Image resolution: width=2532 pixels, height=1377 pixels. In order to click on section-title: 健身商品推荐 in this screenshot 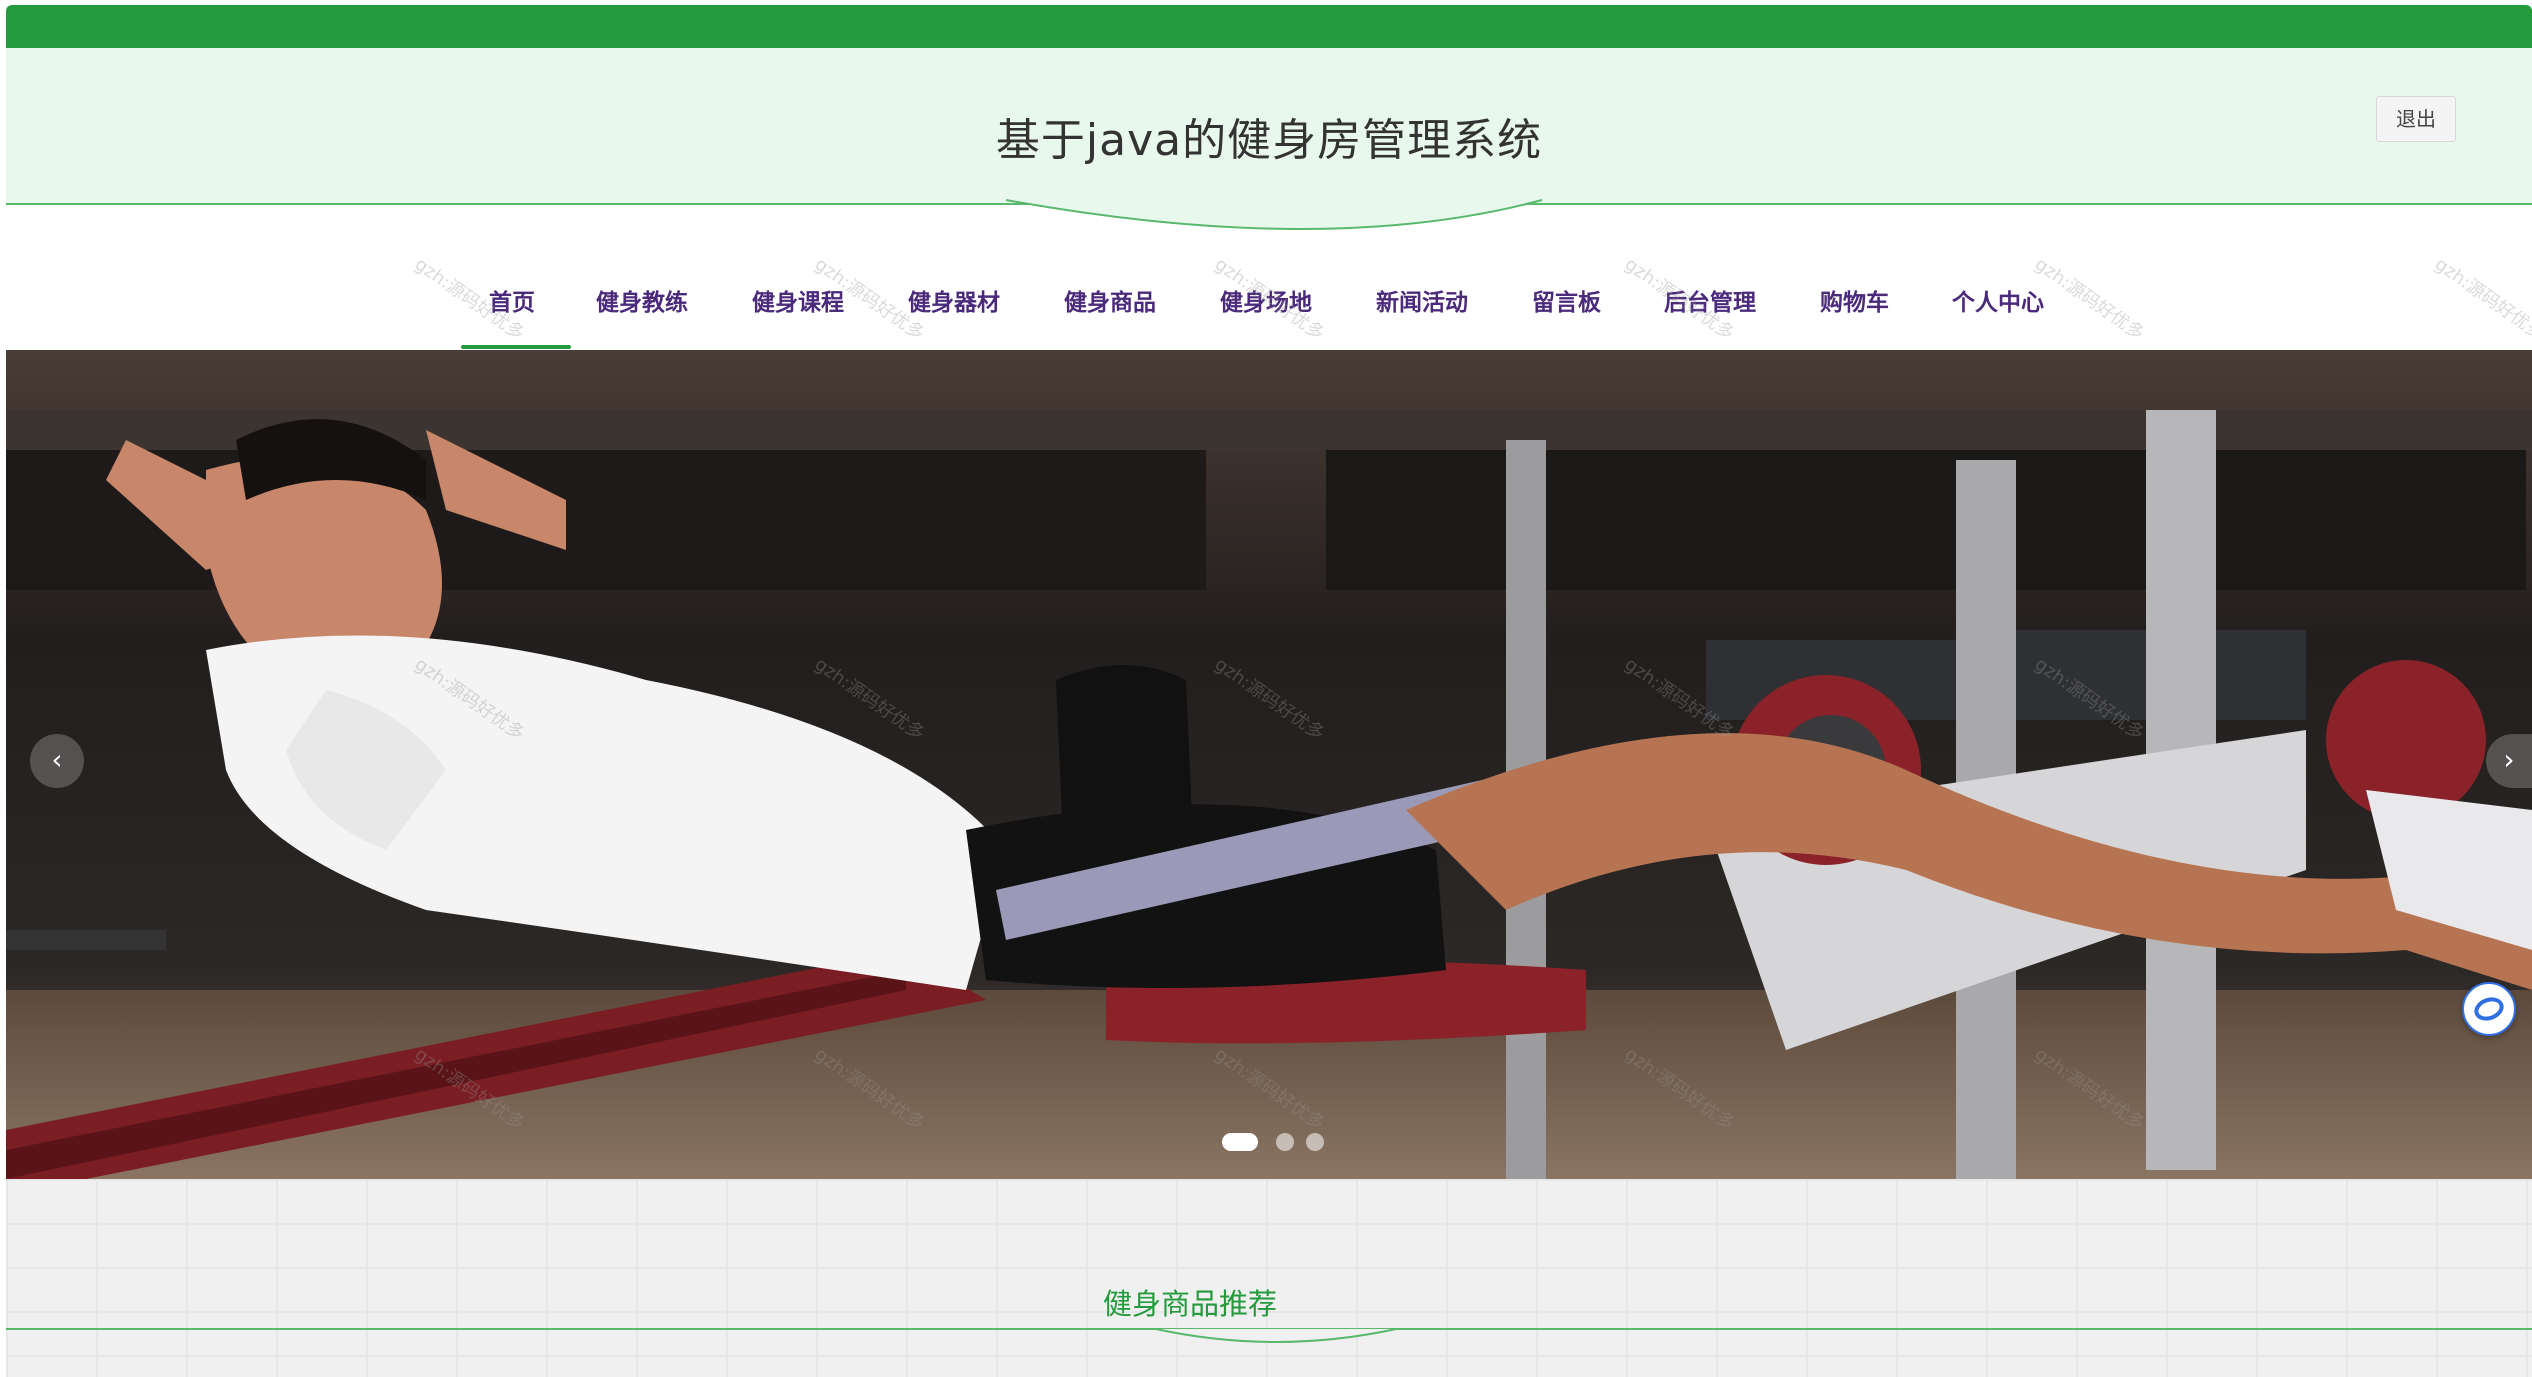, I will do `click(1189, 1304)`.